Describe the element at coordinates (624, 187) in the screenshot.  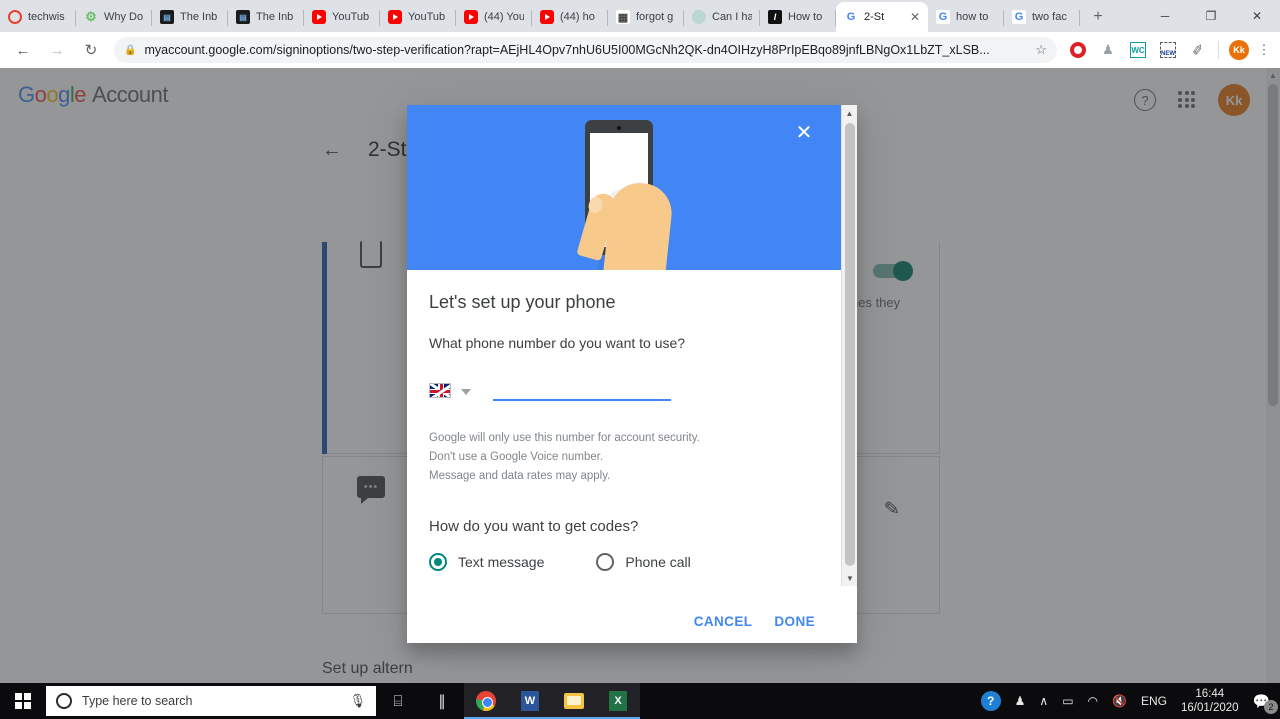
I see `hand-holding-phone-illustration: ✕` at that location.